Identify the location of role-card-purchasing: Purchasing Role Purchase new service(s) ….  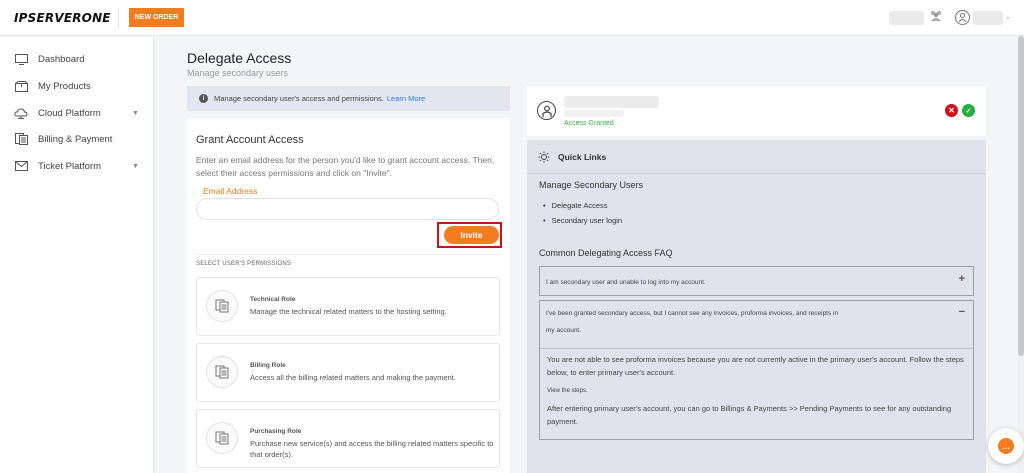
(348, 438).